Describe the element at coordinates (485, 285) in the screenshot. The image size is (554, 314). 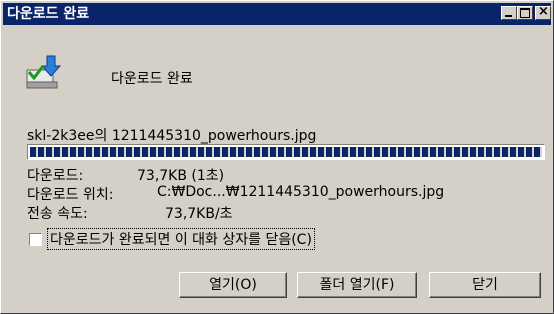
I see `close-button: 닫기` at that location.